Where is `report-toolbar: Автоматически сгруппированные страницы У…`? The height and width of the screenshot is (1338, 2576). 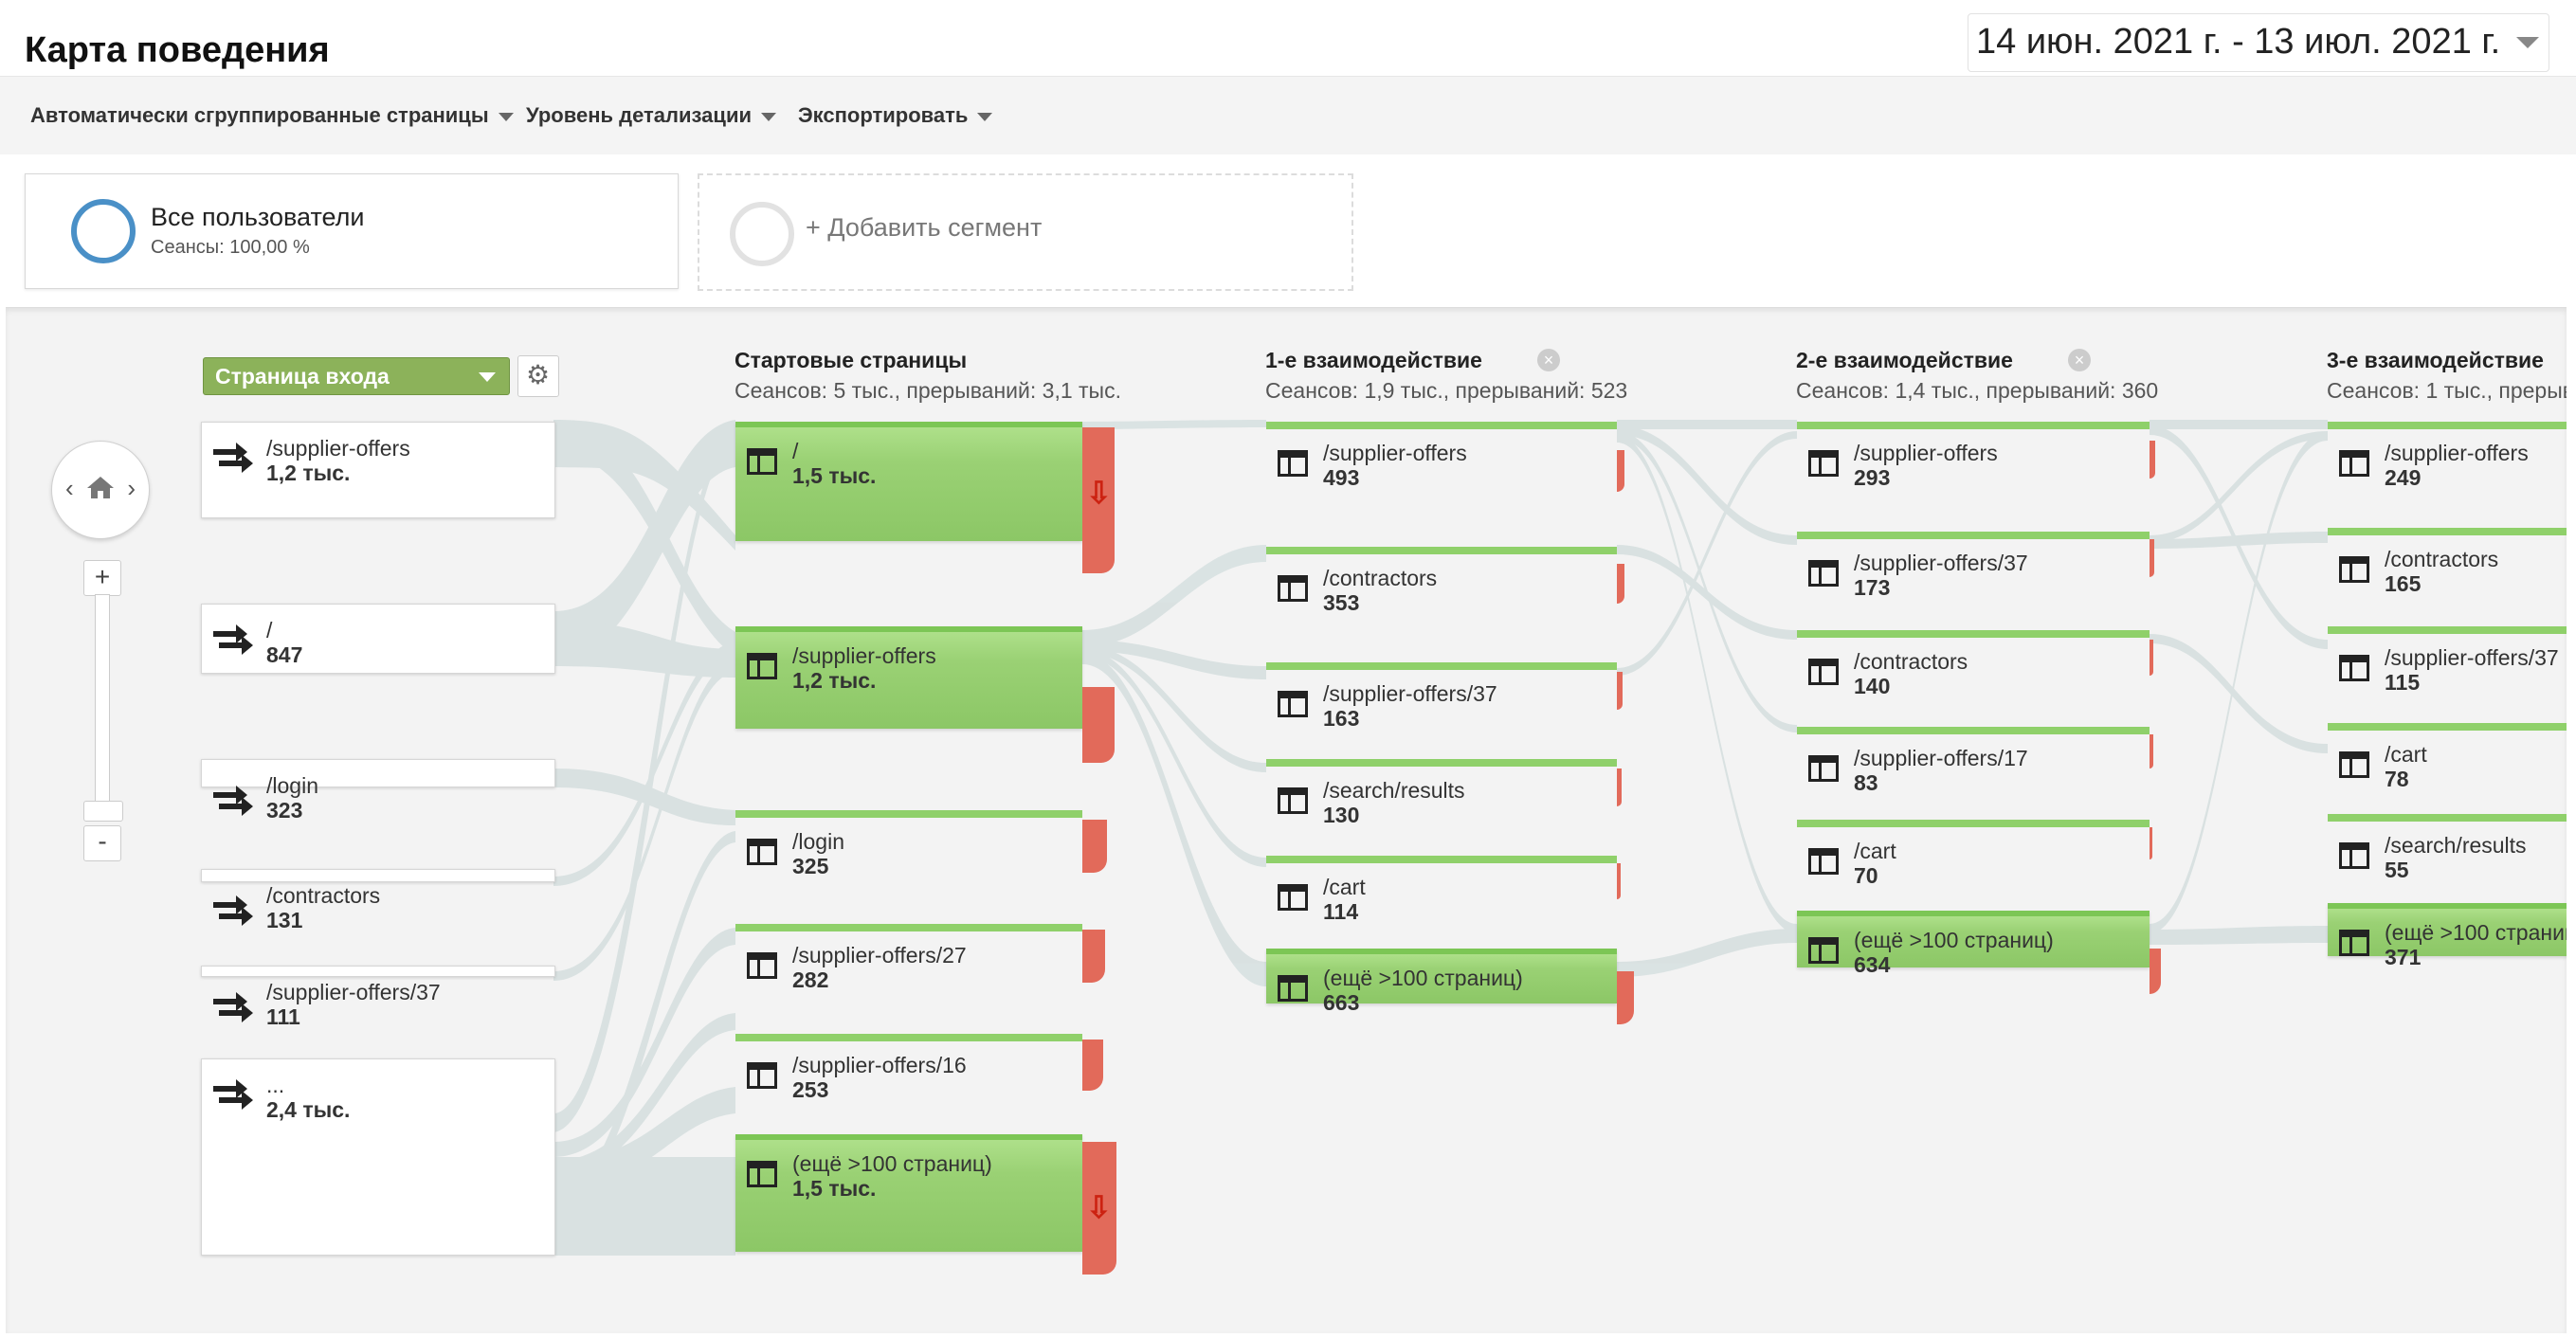 report-toolbar: Автоматически сгруппированные страницы У… is located at coordinates (1288, 116).